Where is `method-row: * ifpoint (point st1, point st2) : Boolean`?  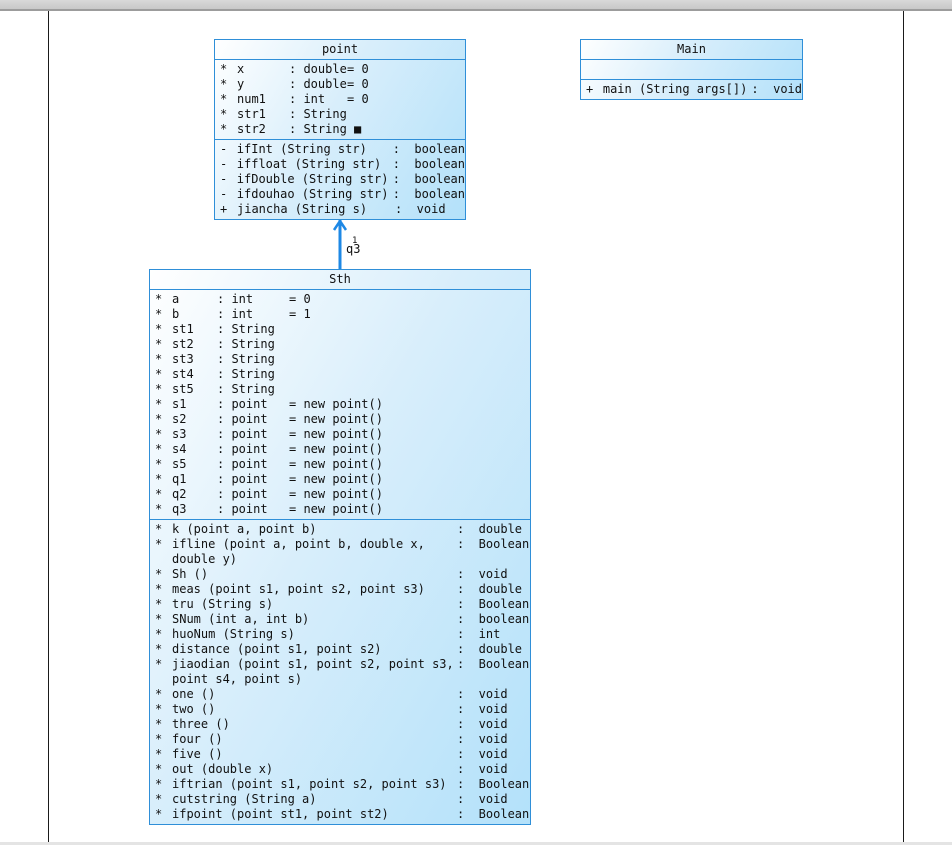 method-row: * ifpoint (point st1, point st2) : Boolean is located at coordinates (342, 814).